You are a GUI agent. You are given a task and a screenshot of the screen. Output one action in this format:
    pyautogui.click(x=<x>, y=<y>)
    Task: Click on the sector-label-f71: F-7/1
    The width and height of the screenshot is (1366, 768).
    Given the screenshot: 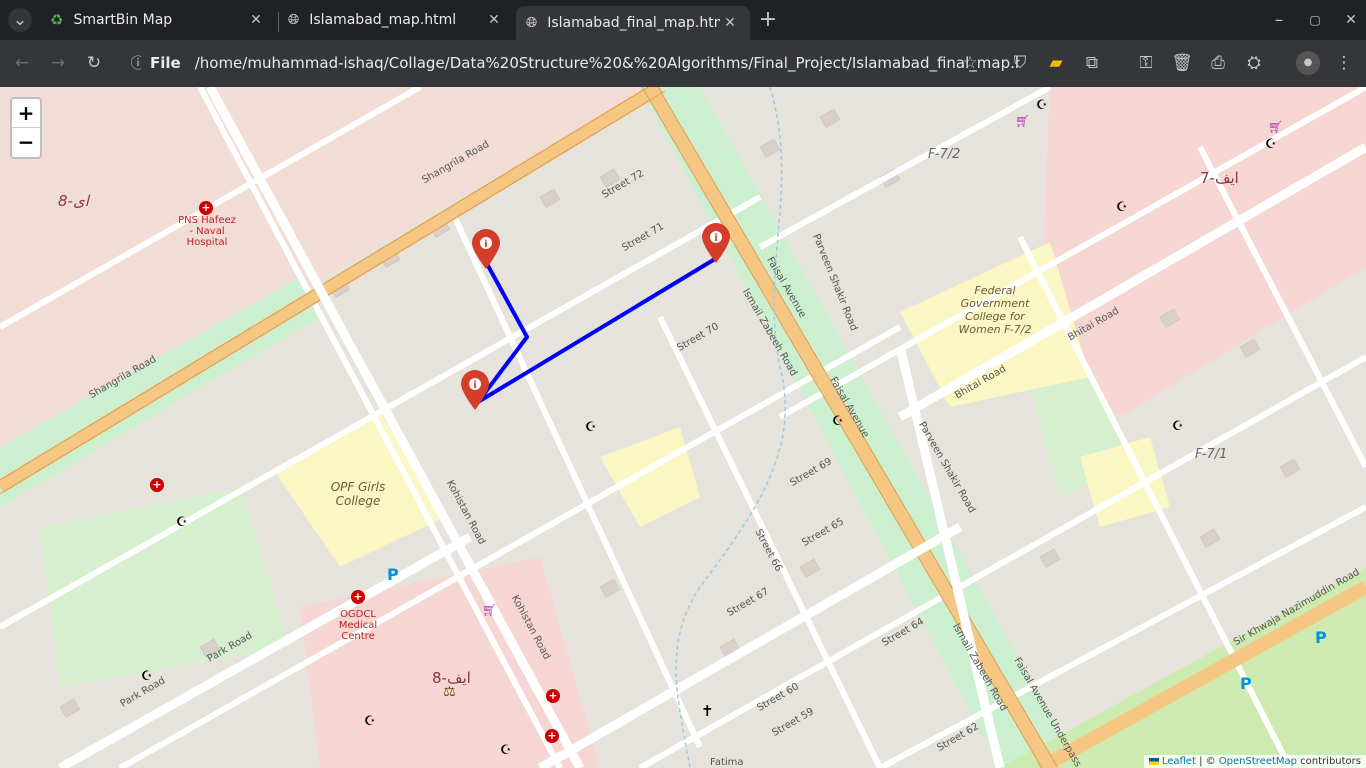 What is the action you would take?
    pyautogui.click(x=1211, y=454)
    